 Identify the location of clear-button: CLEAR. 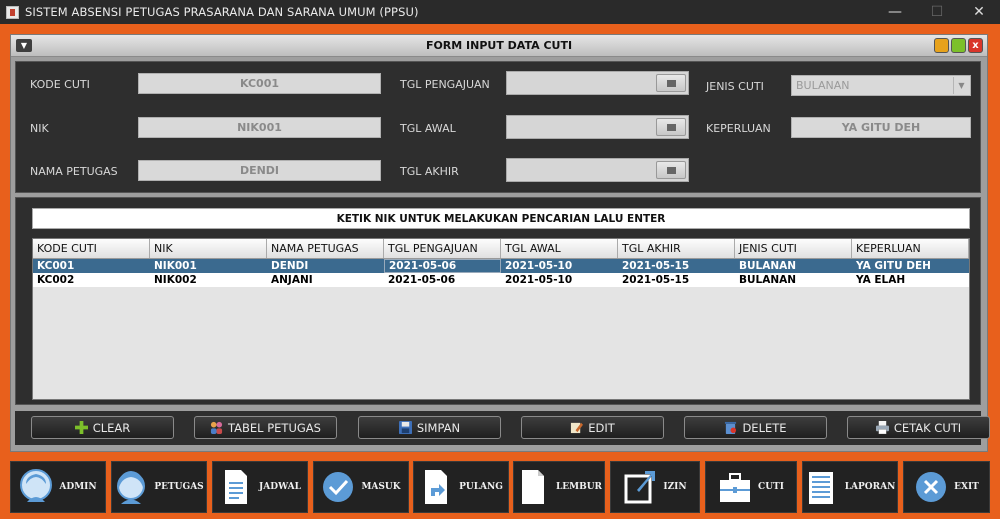
(102, 427).